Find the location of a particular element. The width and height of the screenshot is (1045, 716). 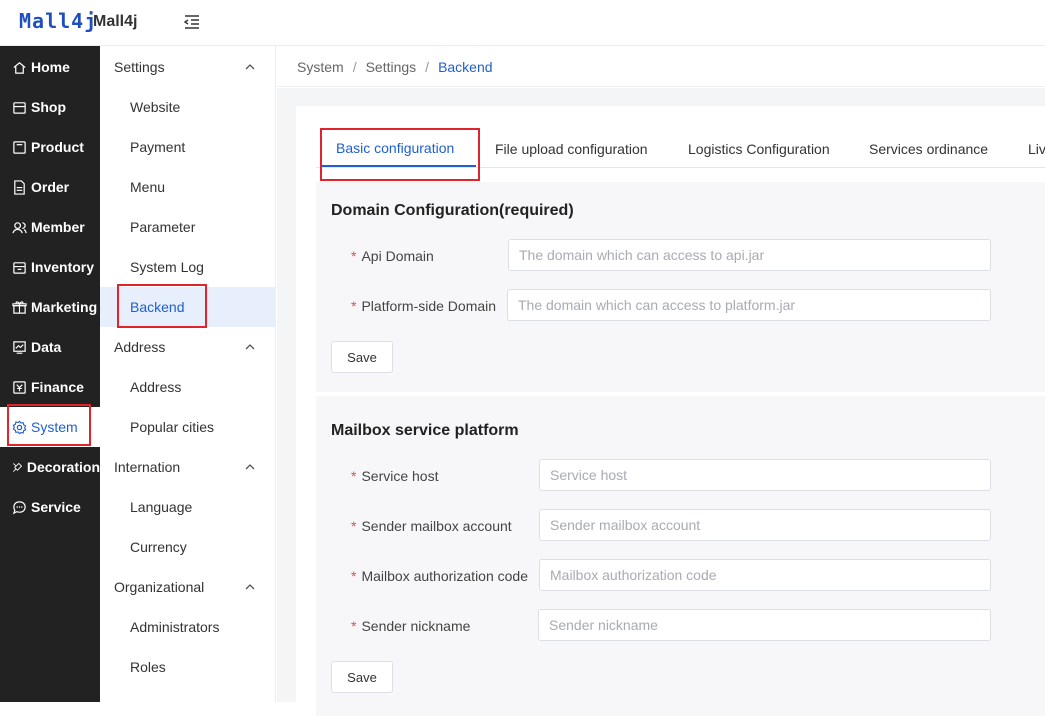

submenu-group-address: Address is located at coordinates (188, 347).